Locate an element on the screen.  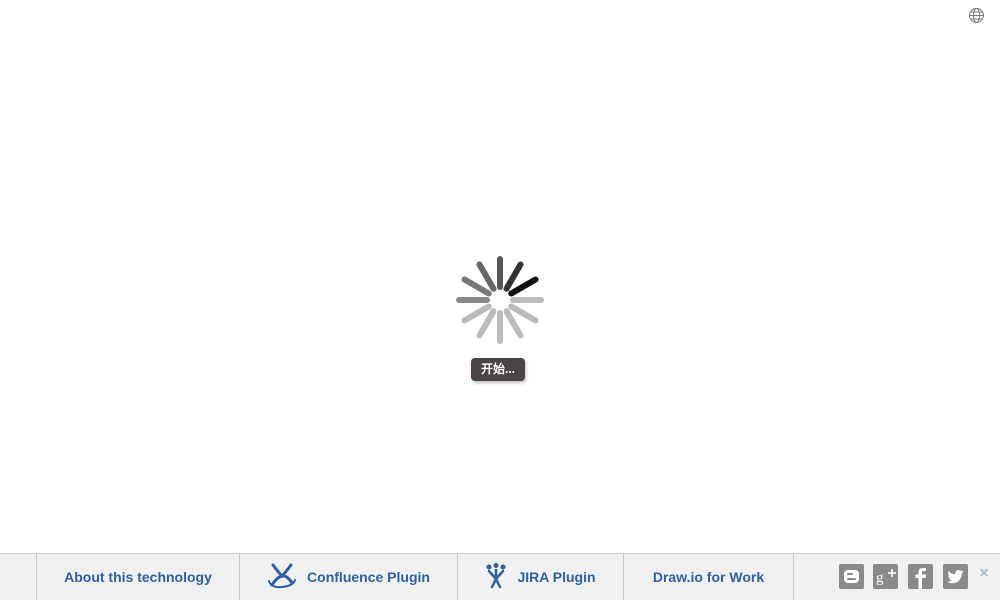
jira-plugin-link: JIRA Plugin is located at coordinates (540, 577).